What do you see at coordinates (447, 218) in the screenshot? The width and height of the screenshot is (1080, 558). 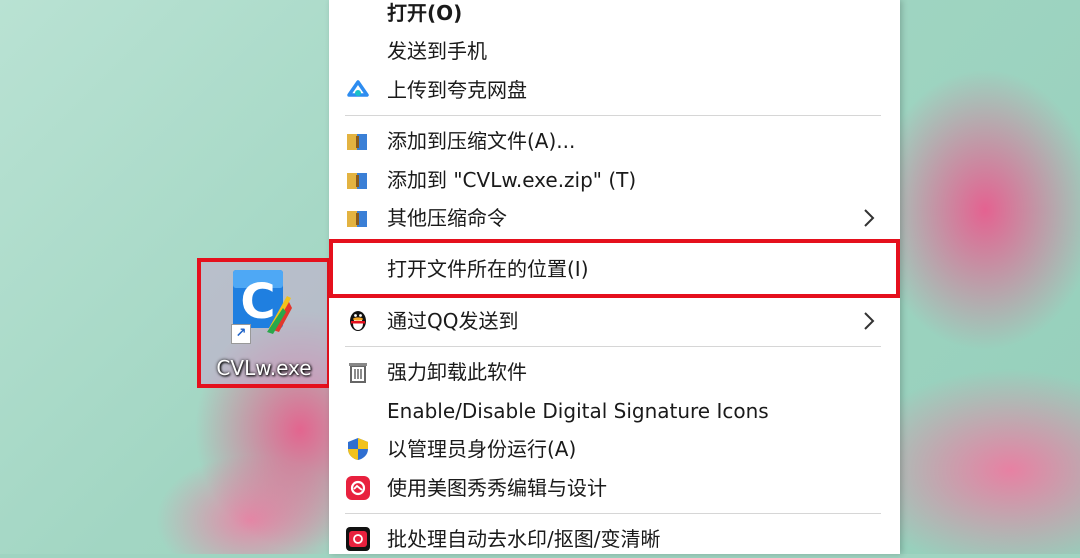 I see `menu-item-label: 其他压缩命令` at bounding box center [447, 218].